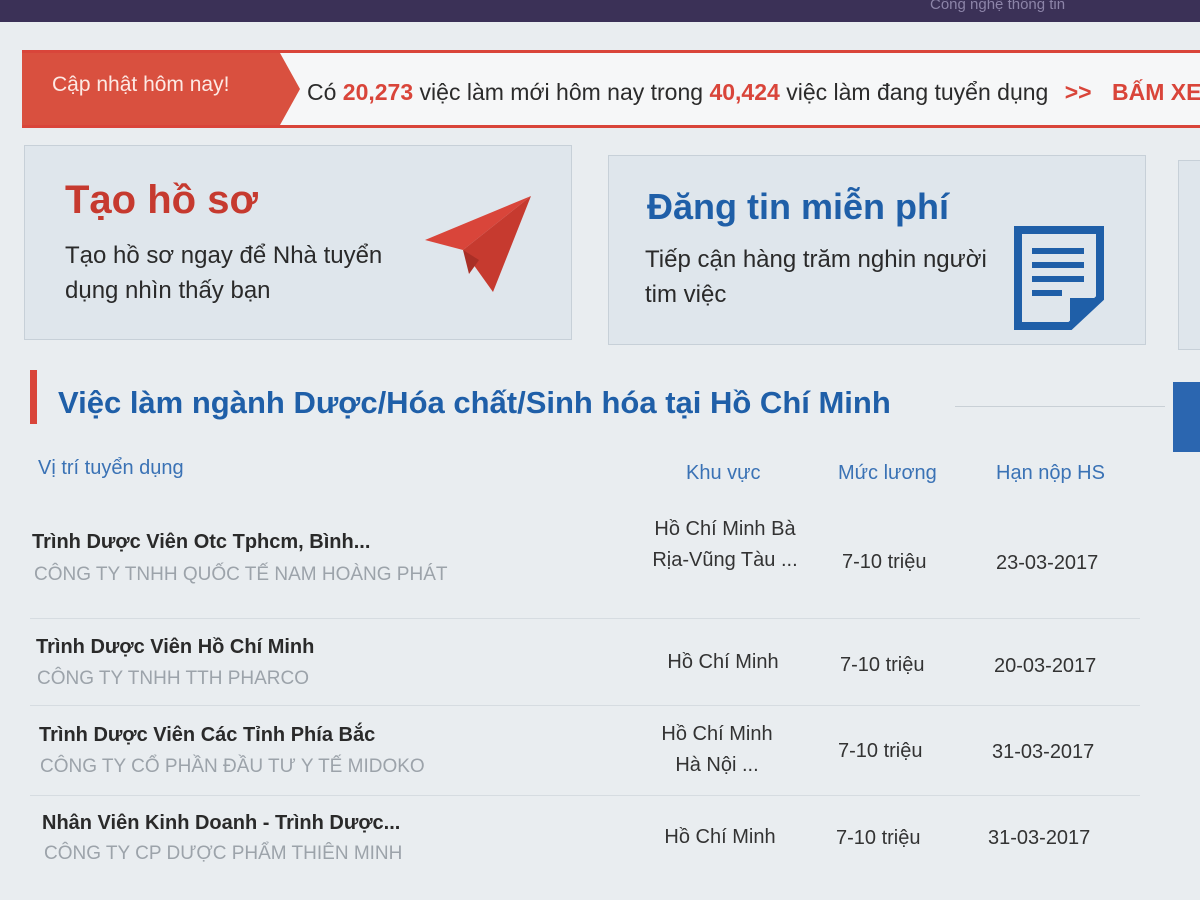 The image size is (1200, 900). I want to click on view-now-link: BẤM XEM, so click(1156, 92).